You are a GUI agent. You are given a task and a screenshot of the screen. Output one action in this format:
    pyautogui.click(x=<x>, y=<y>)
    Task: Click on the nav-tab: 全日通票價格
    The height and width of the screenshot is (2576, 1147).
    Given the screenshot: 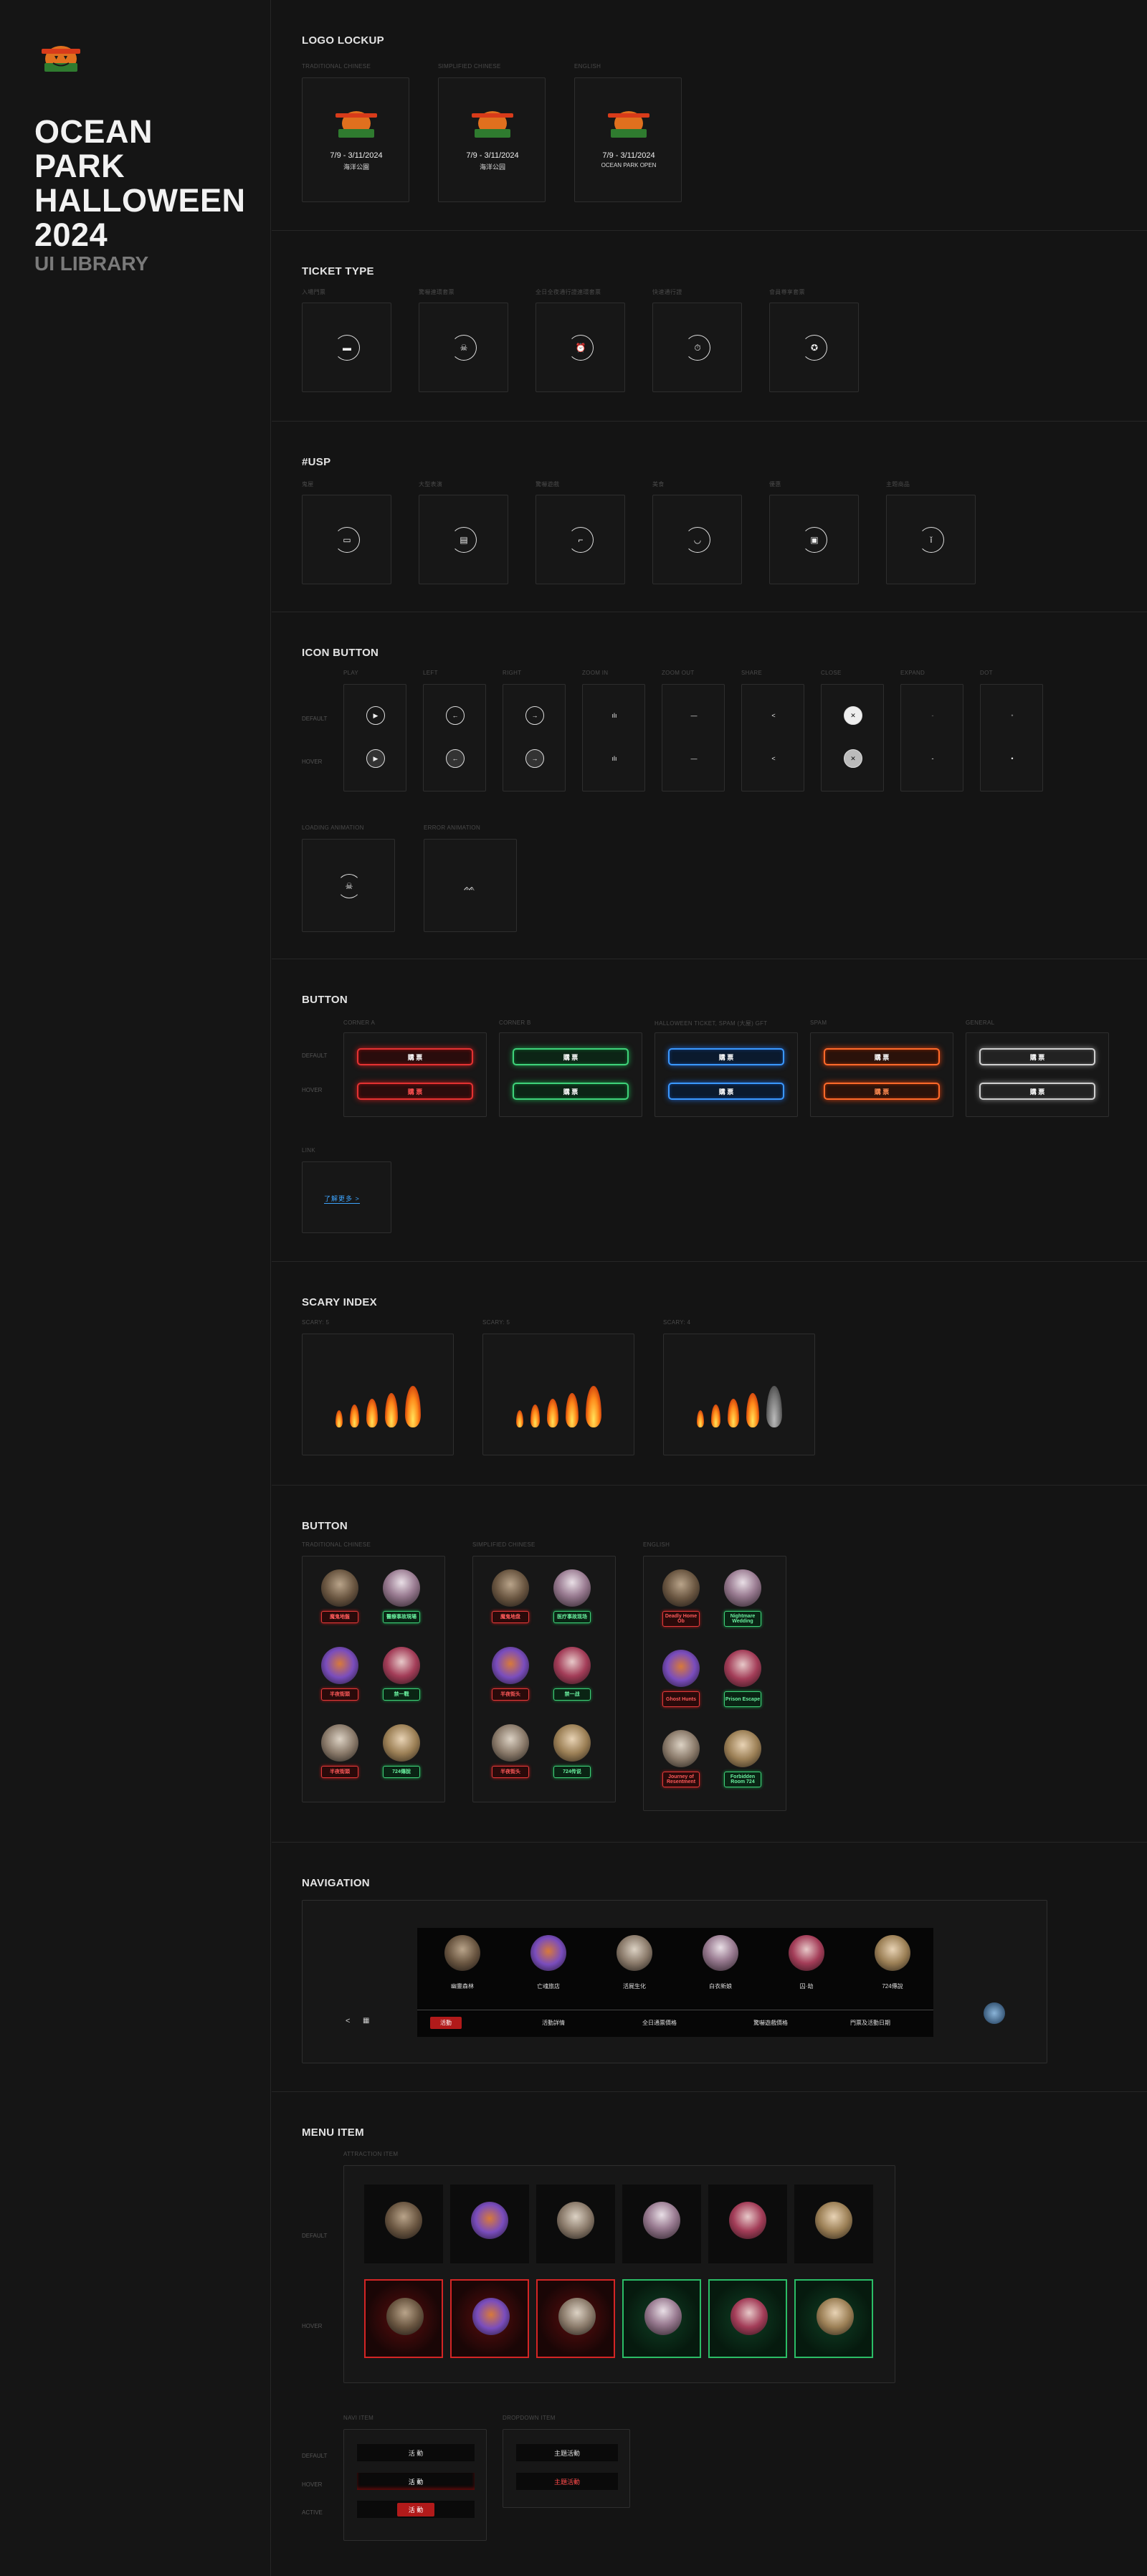 What is the action you would take?
    pyautogui.click(x=660, y=2023)
    